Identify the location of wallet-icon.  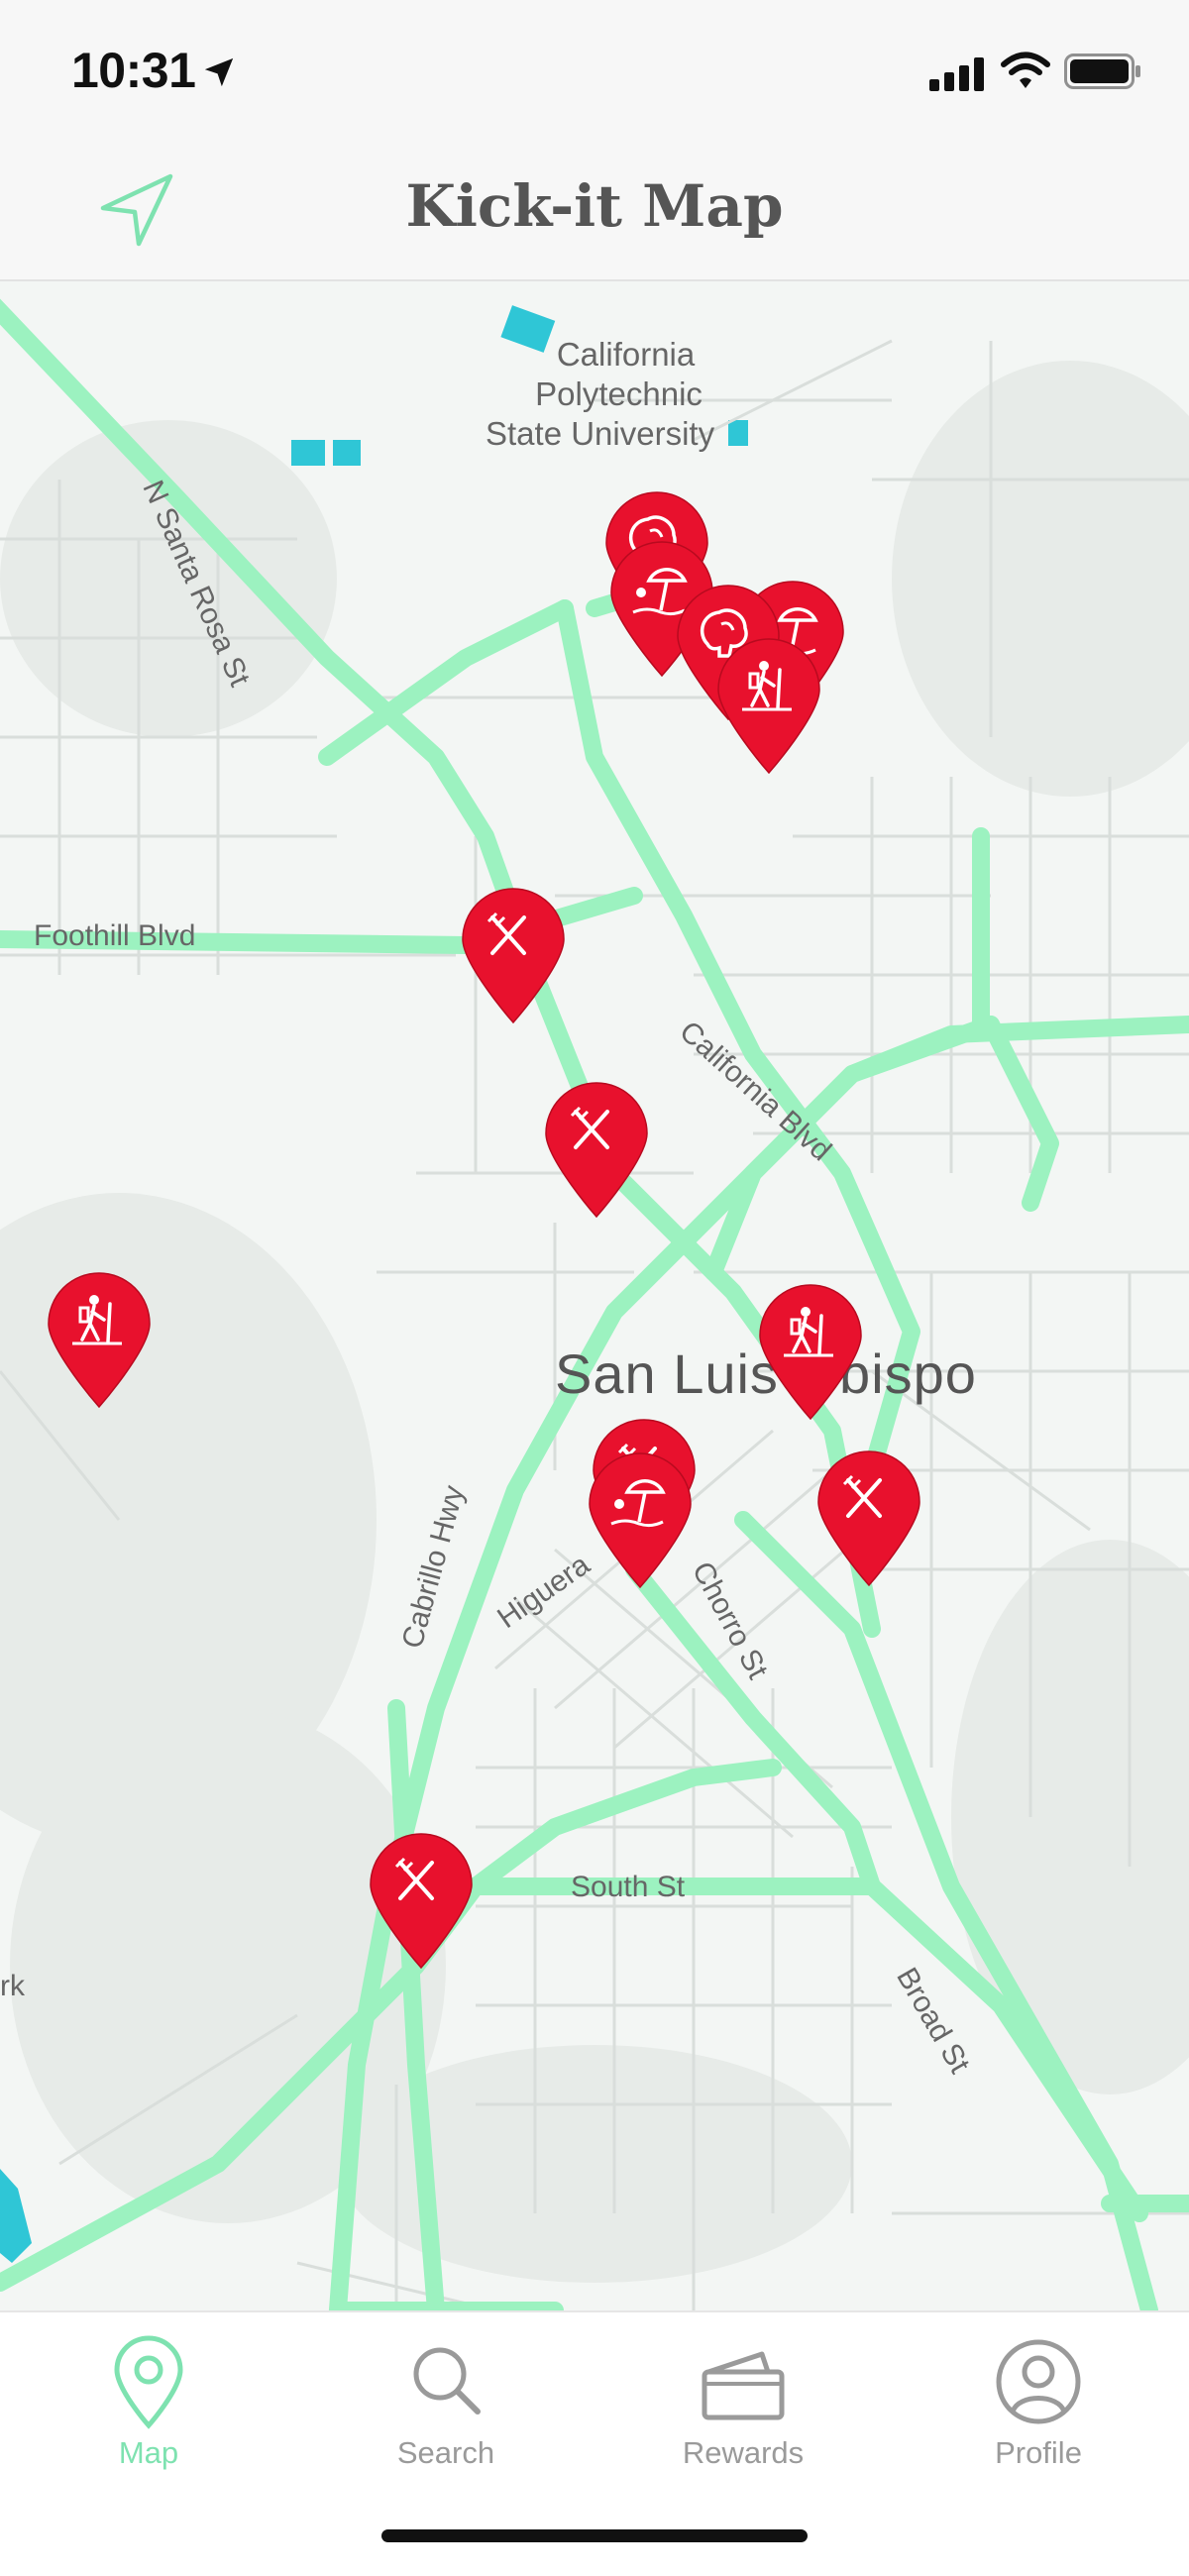
(744, 2385).